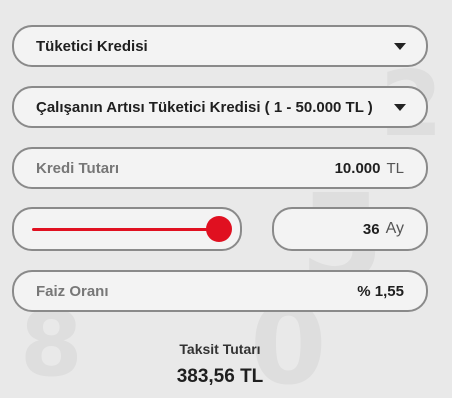 The height and width of the screenshot is (398, 452). I want to click on term-field: 36 Ay, so click(350, 229).